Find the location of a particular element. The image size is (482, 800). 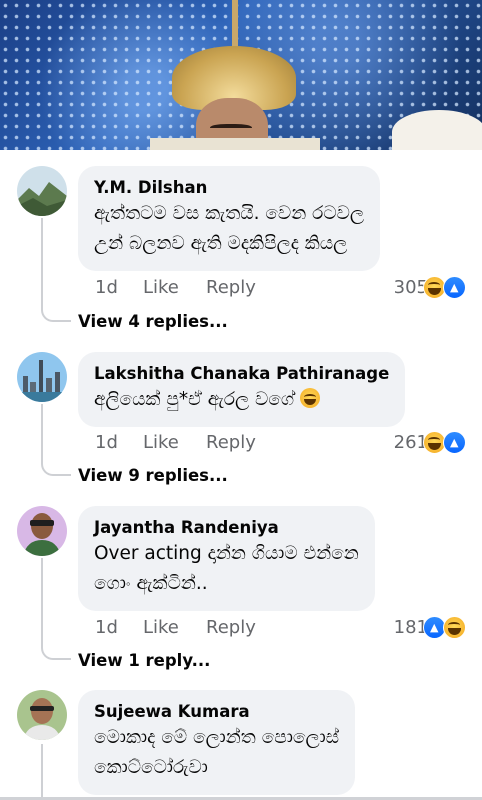

comment-author: Jayantha Randeniya is located at coordinates (226, 528).